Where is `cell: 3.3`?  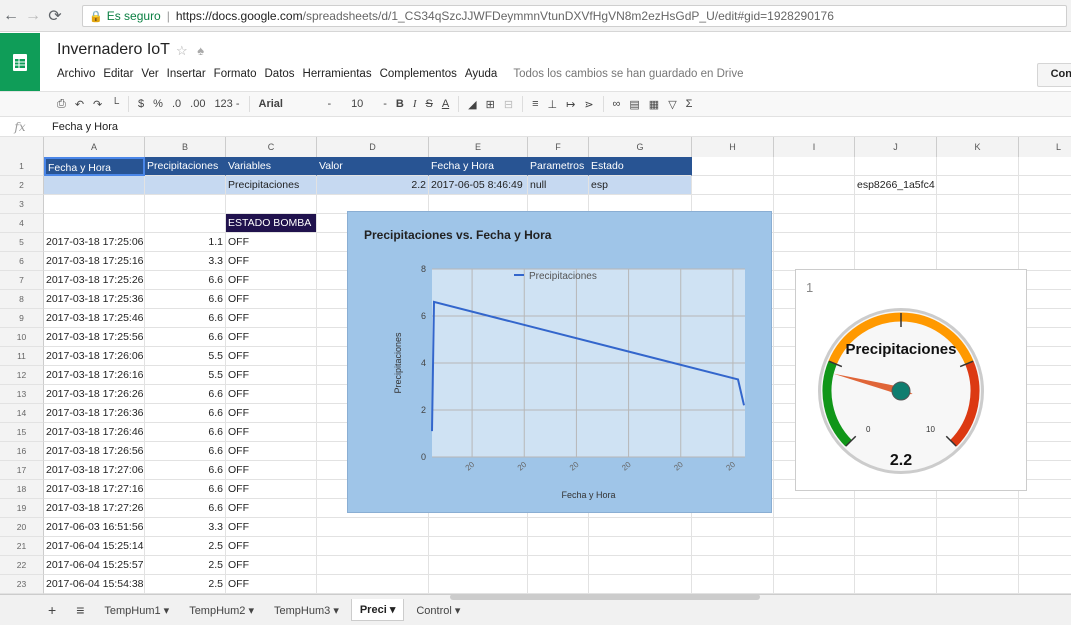 cell: 3.3 is located at coordinates (185, 261).